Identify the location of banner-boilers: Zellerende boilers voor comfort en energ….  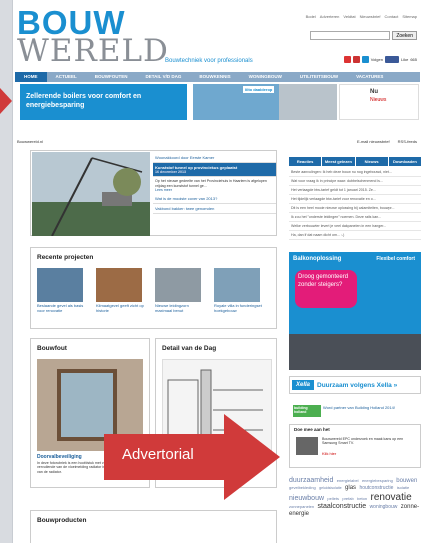
(103, 102).